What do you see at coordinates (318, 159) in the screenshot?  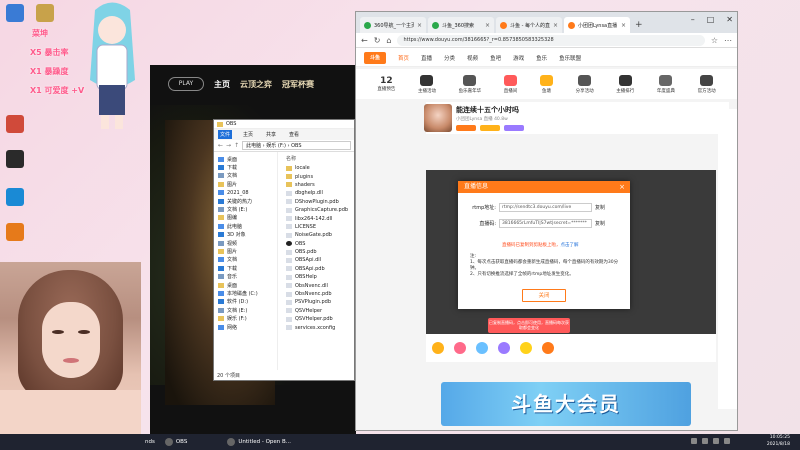 I see `column-header-name: 名称` at bounding box center [318, 159].